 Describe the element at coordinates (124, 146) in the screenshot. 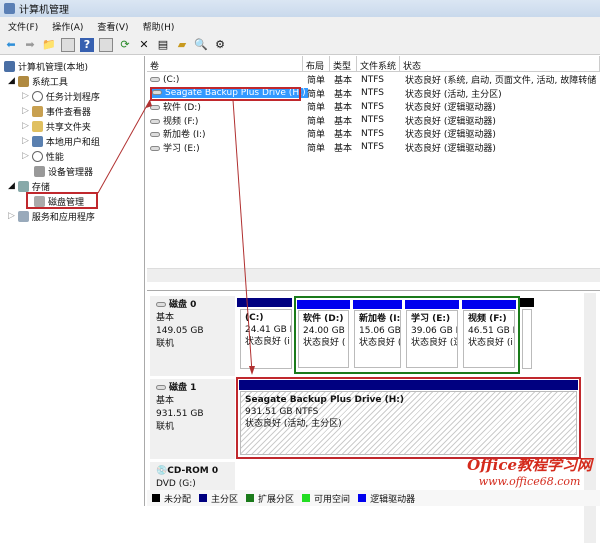

I see `arrow-to-volume` at that location.